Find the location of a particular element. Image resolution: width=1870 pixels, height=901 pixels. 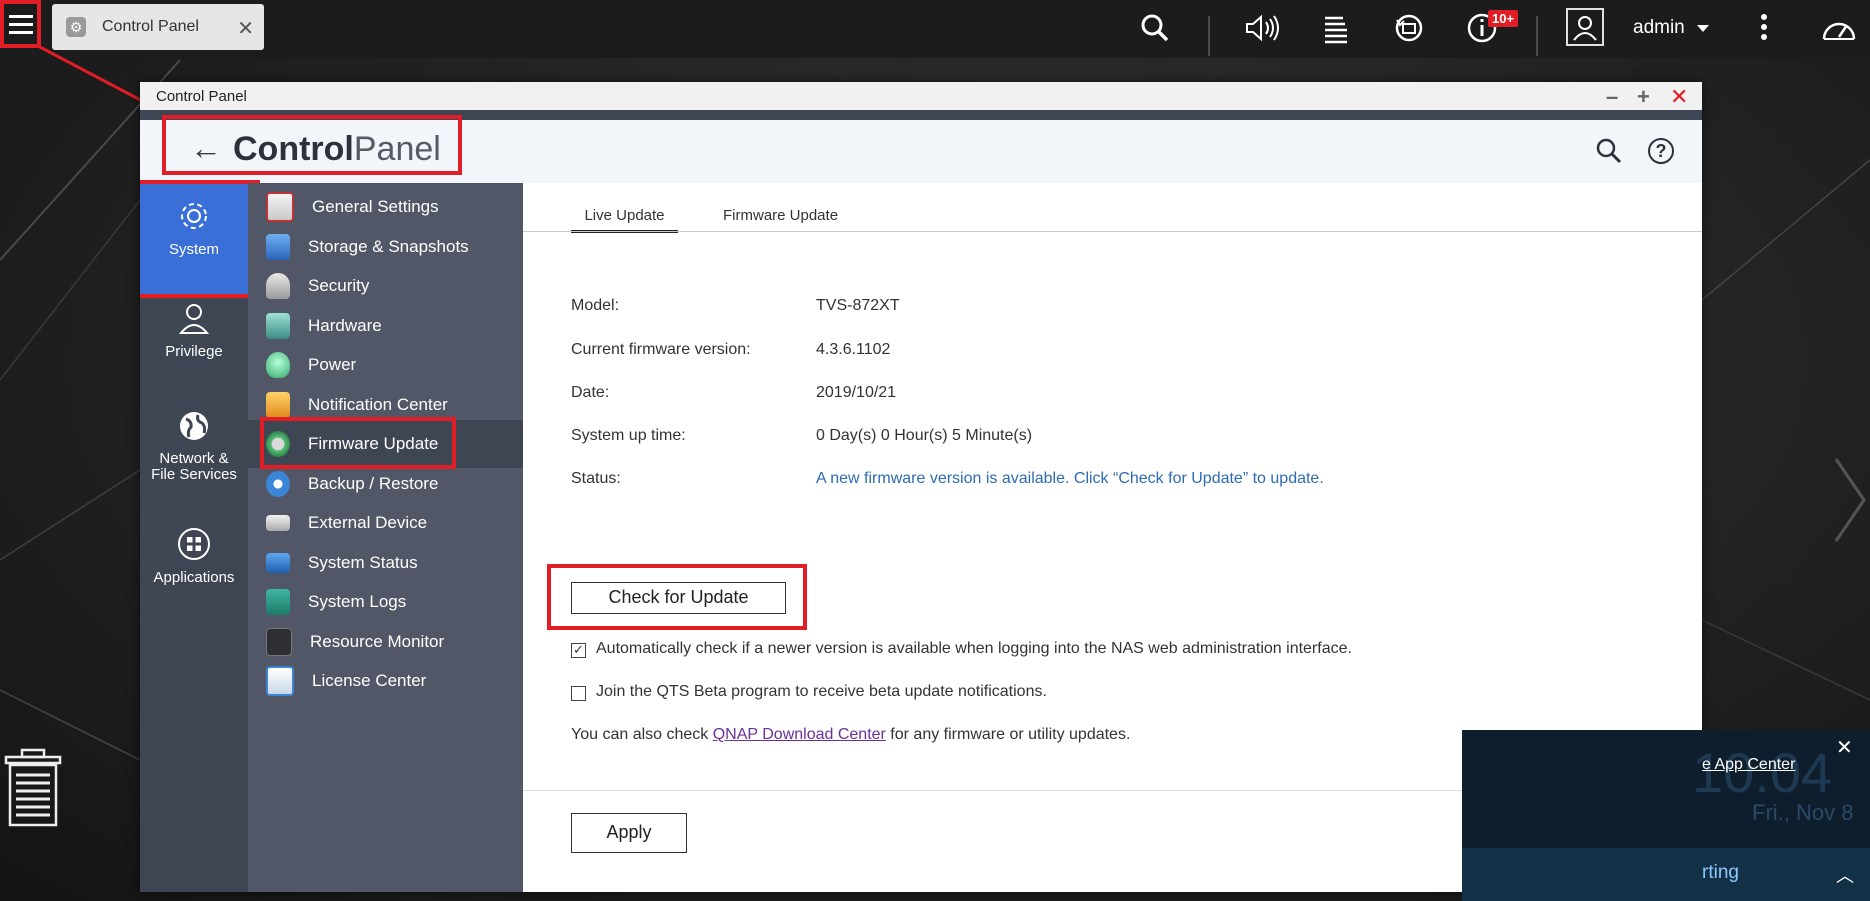

sub-item-label: Power is located at coordinates (332, 364).